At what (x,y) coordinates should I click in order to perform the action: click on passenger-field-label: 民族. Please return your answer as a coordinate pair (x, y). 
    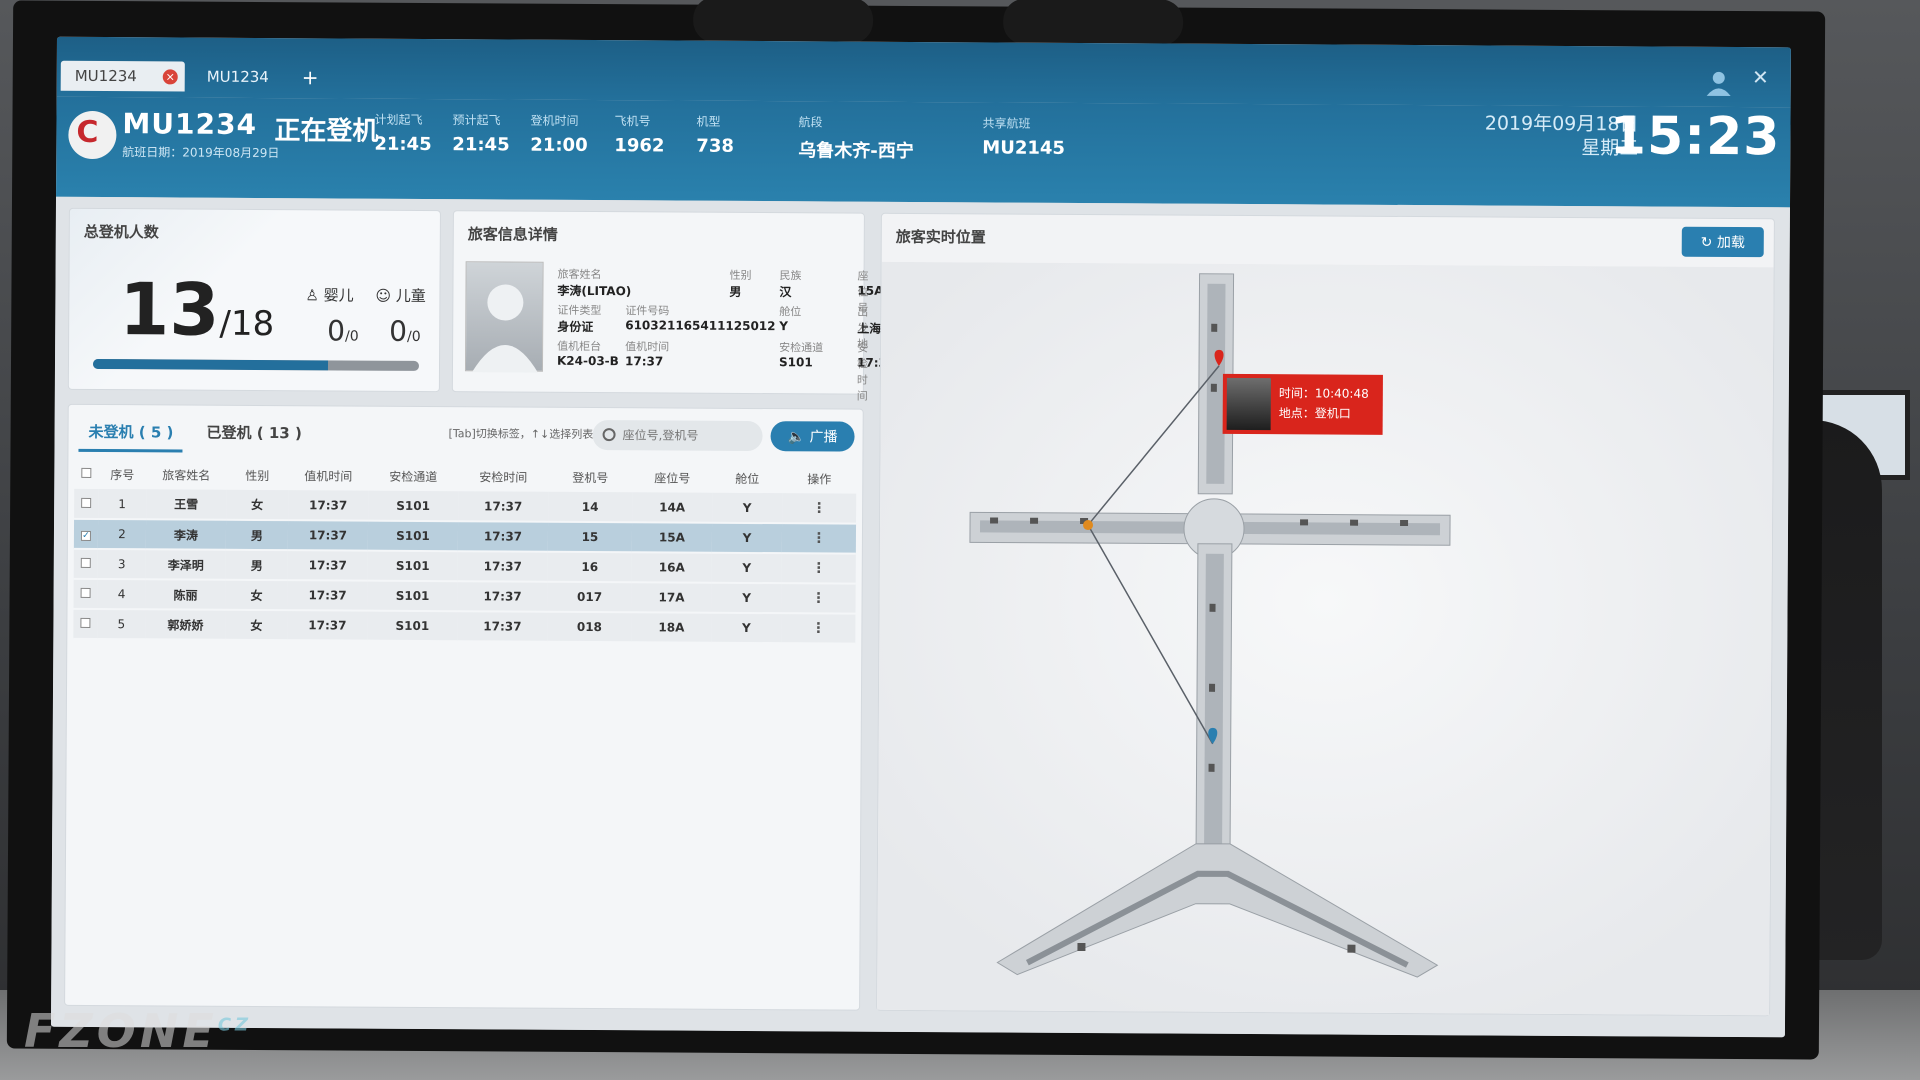
    Looking at the image, I should click on (790, 276).